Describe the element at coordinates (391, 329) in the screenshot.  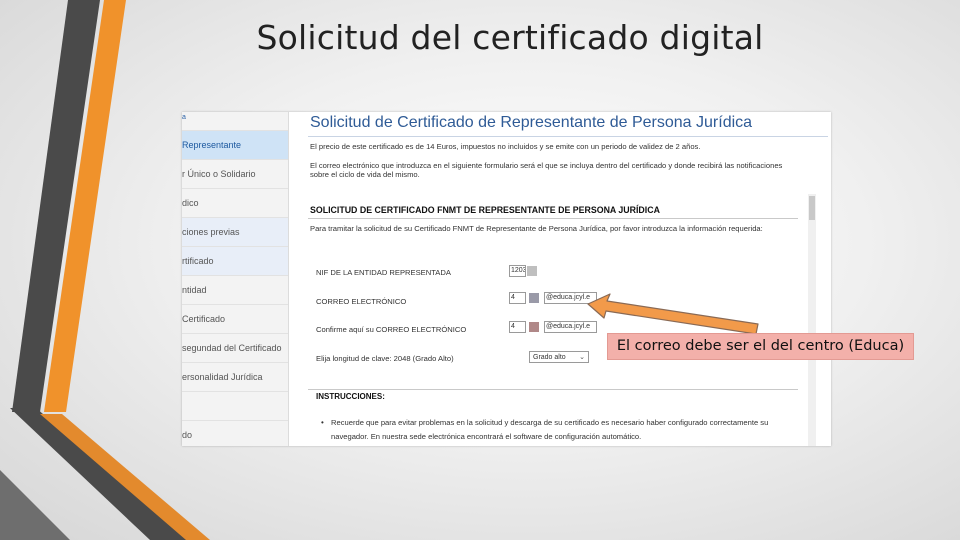
I see `email-confirm-label: Confirme aquí su CORREO ELECTRÓNICO` at that location.